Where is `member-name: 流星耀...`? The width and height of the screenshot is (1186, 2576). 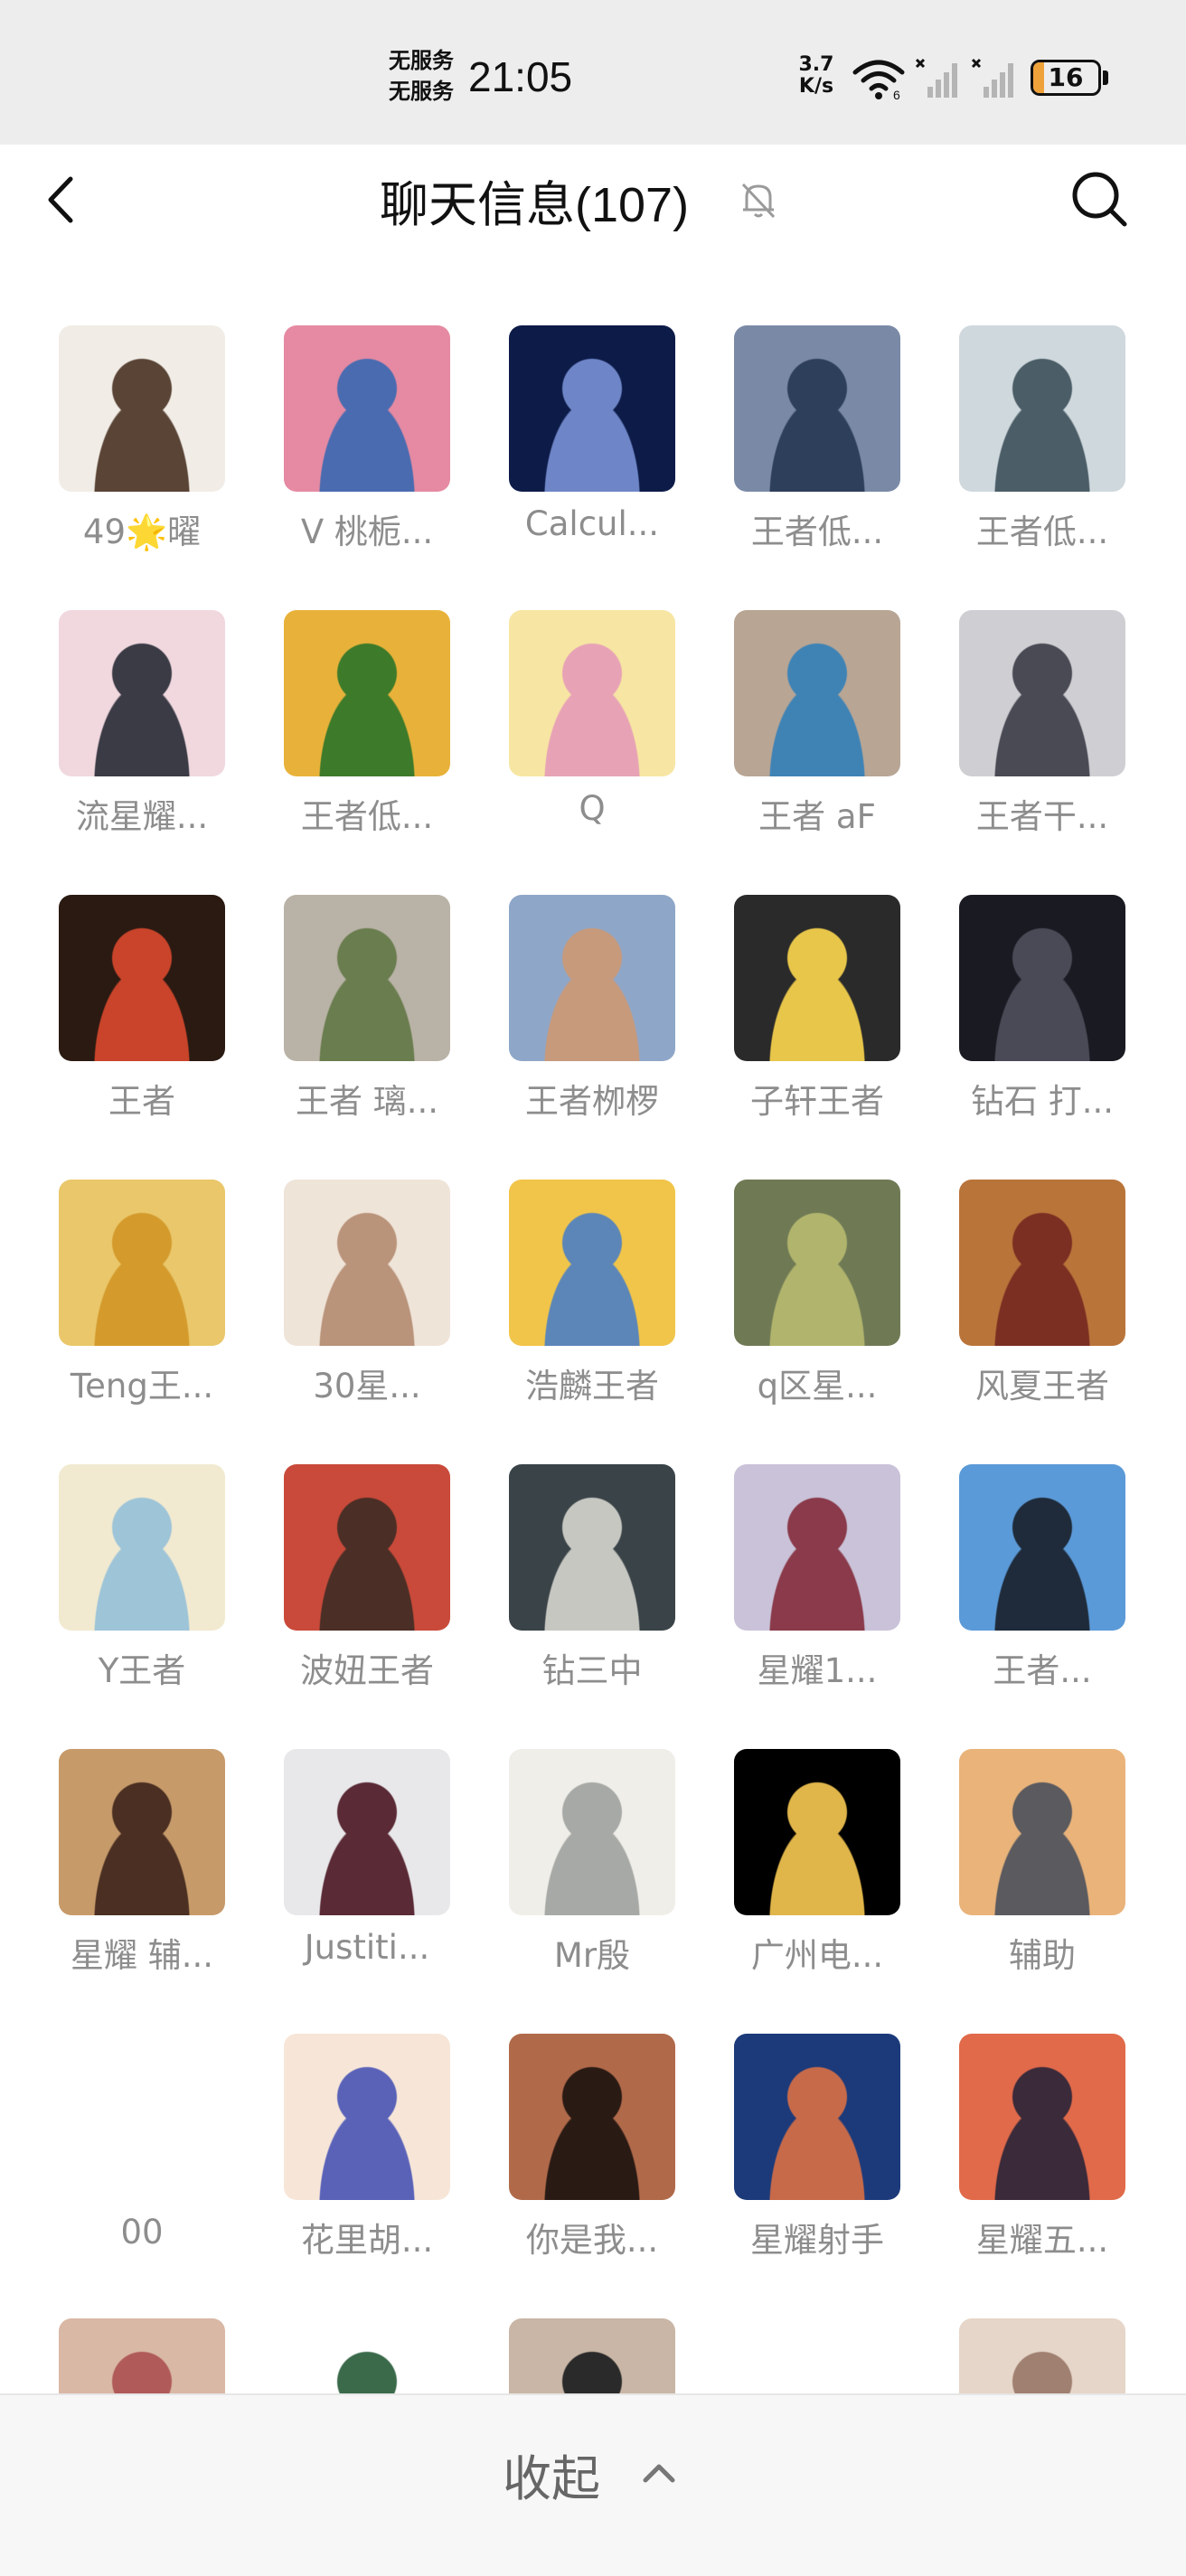
member-name: 流星耀... is located at coordinates (142, 816).